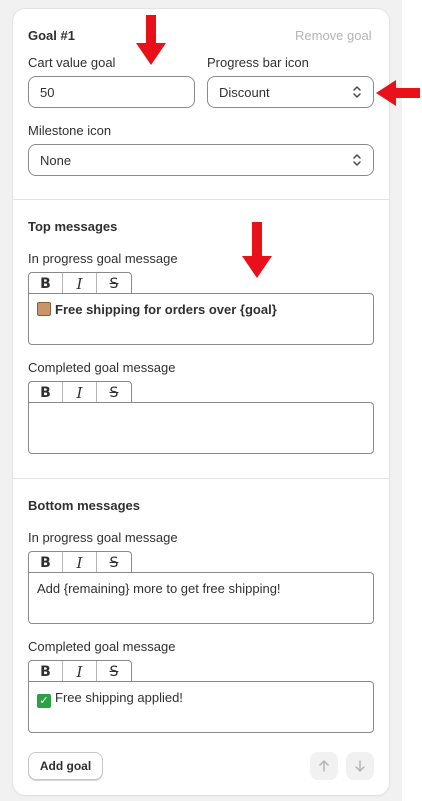  I want to click on move-up-button, so click(324, 766).